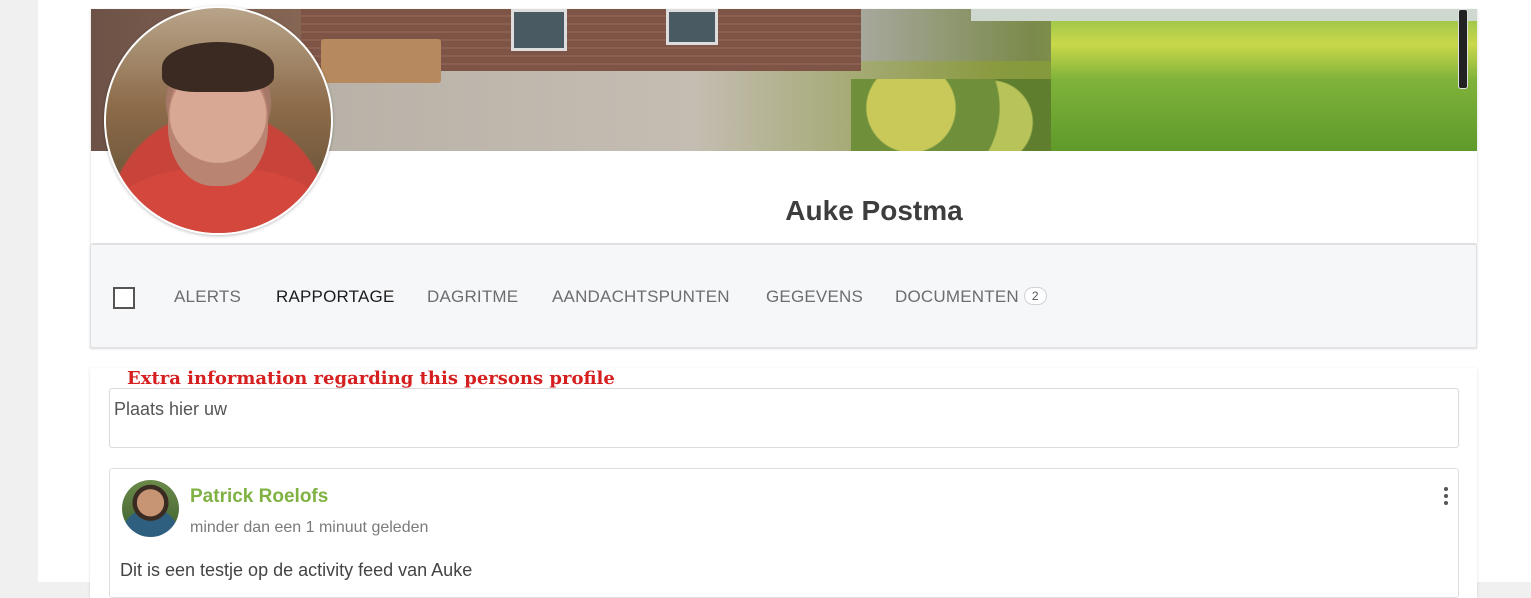  What do you see at coordinates (124, 298) in the screenshot?
I see `select-checkbox` at bounding box center [124, 298].